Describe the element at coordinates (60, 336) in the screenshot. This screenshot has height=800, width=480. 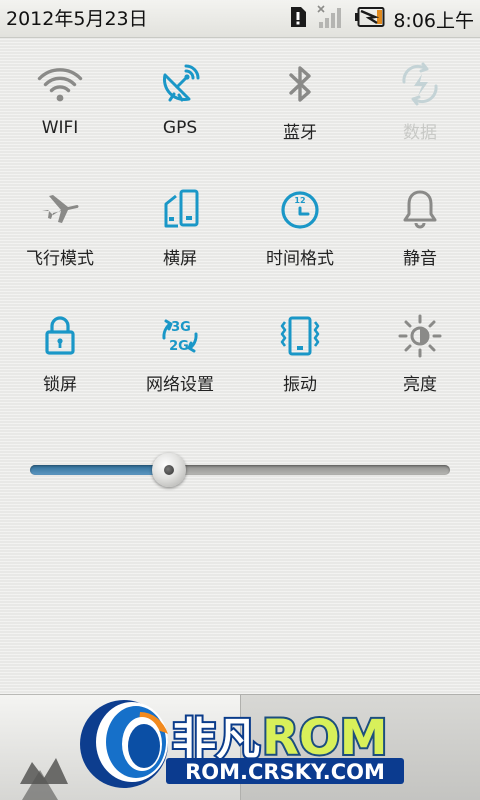
I see `padlock-icon` at that location.